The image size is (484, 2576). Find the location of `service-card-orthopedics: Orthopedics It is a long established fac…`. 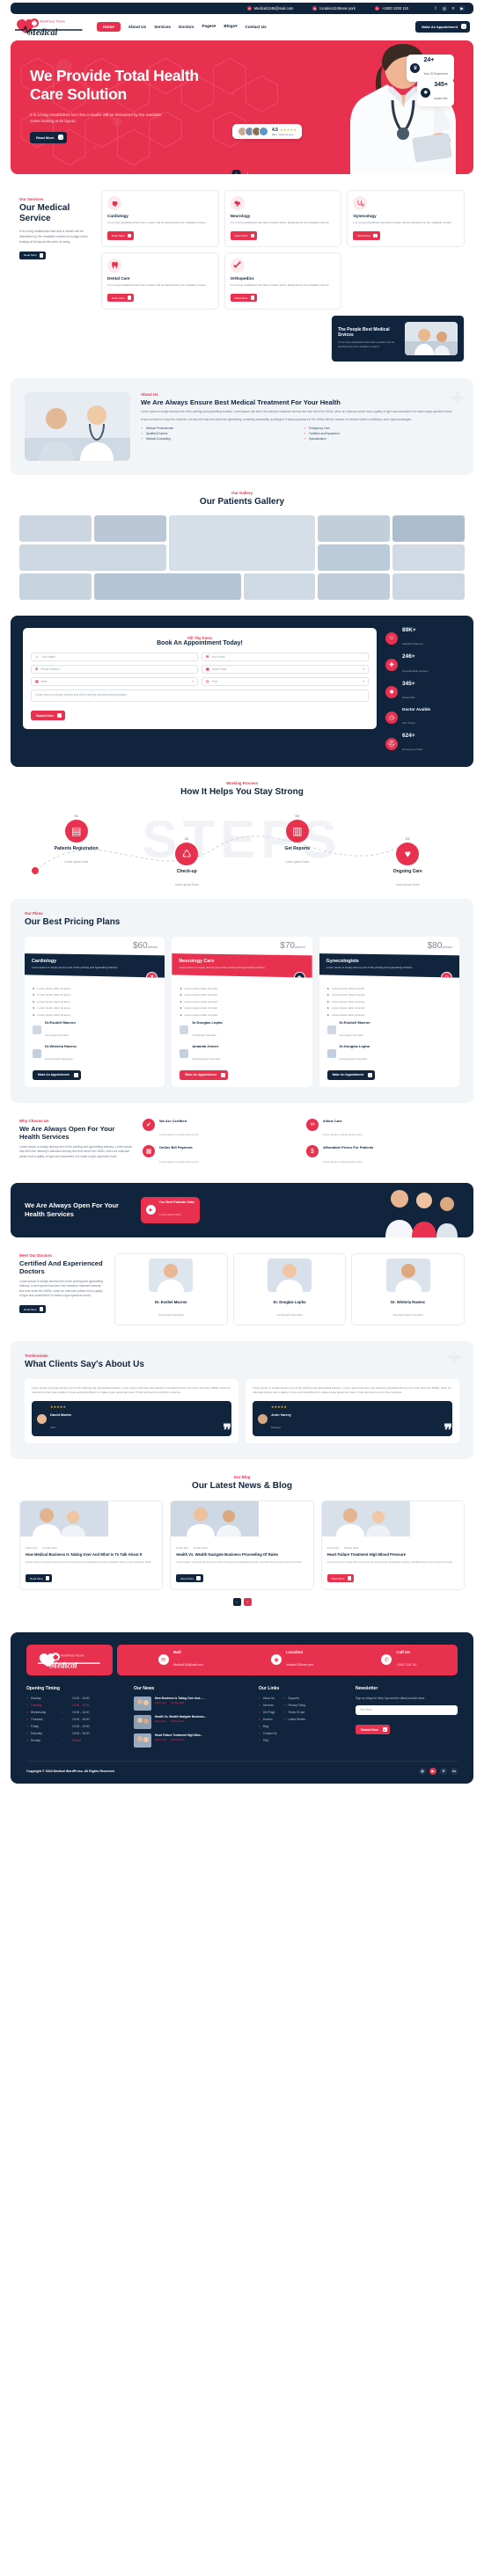

service-card-orthopedics: Orthopedics It is a long established fac… is located at coordinates (283, 281).